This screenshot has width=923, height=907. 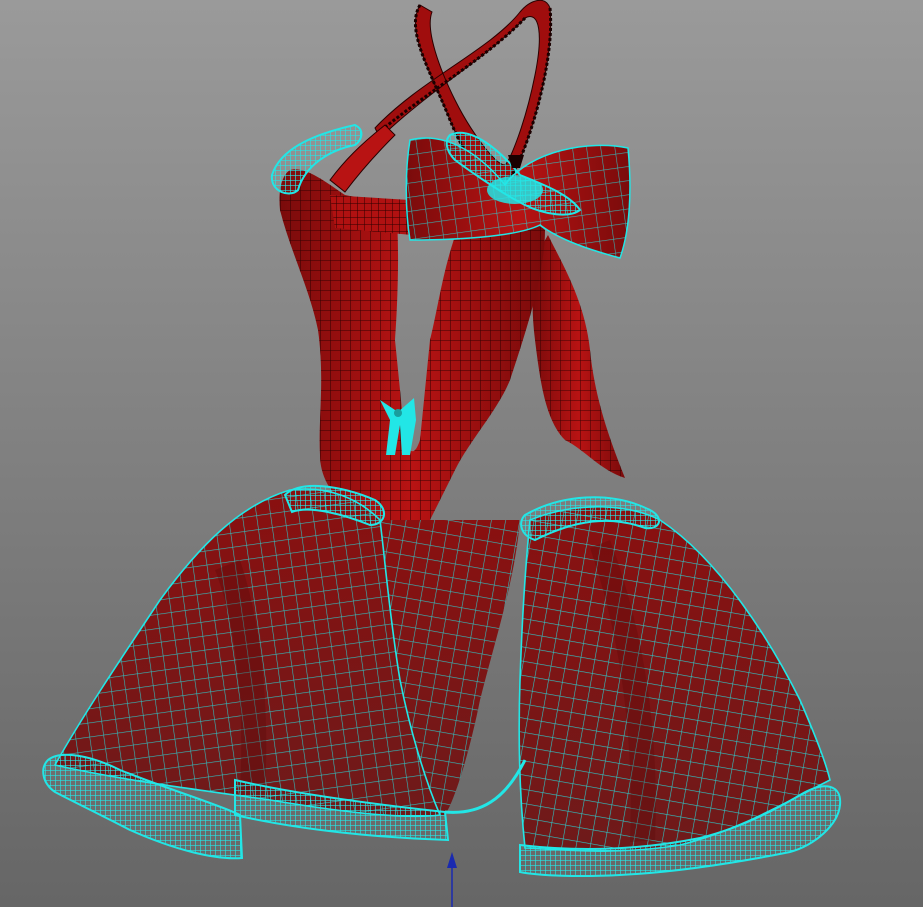 I want to click on y-axis-manipulator, so click(x=452, y=879).